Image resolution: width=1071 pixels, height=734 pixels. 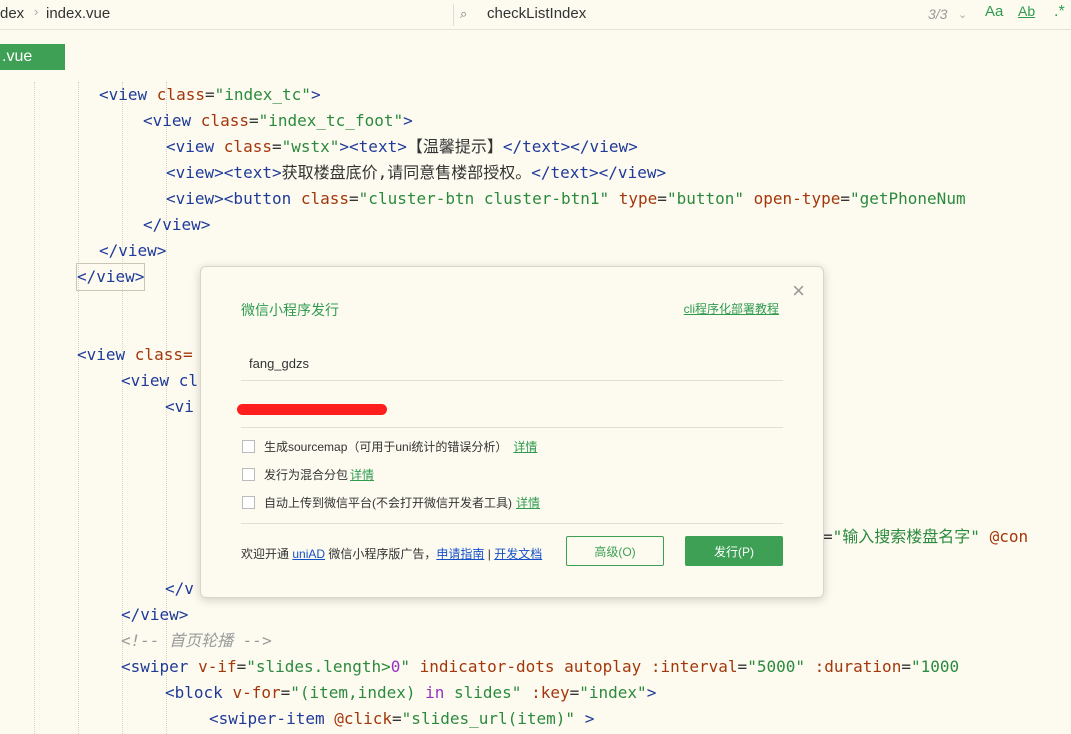 I want to click on symbol-icon: ⌕, so click(x=464, y=13).